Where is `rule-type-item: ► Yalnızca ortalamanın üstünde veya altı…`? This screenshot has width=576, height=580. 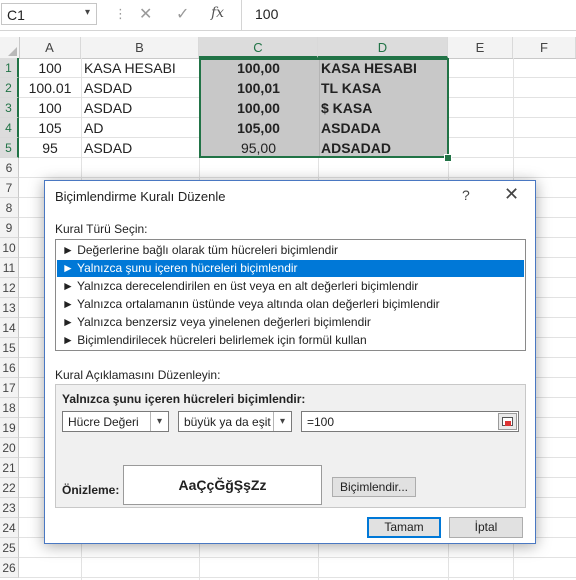
rule-type-item: ► Yalnızca ortalamanın üstünde veya altı… is located at coordinates (290, 304).